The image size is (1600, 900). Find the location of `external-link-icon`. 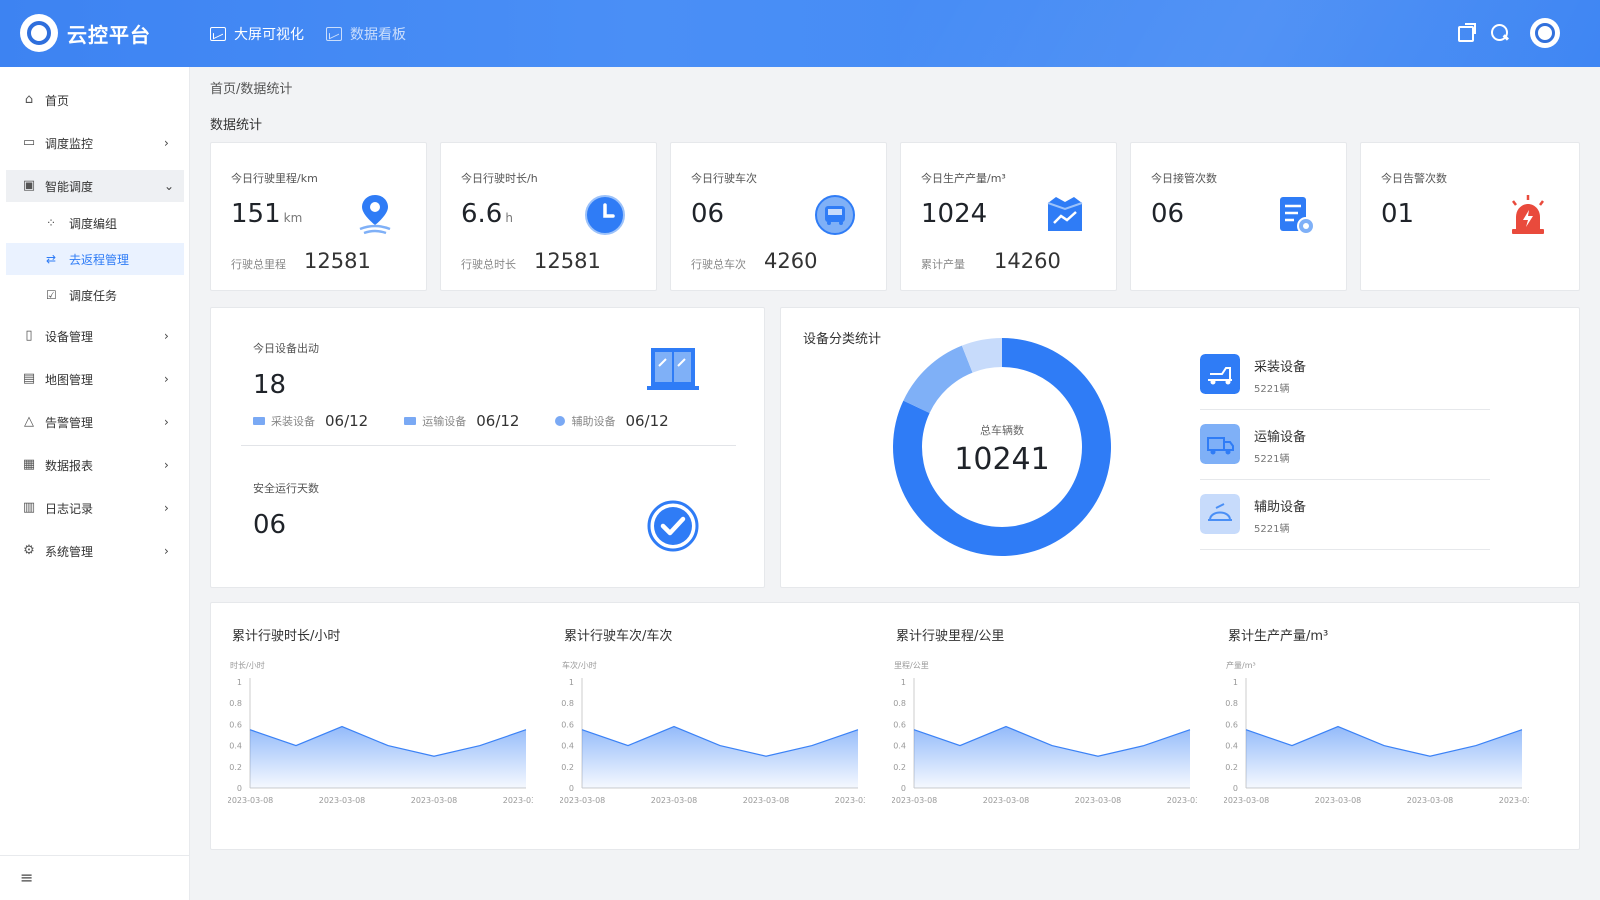

external-link-icon is located at coordinates (1467, 32).